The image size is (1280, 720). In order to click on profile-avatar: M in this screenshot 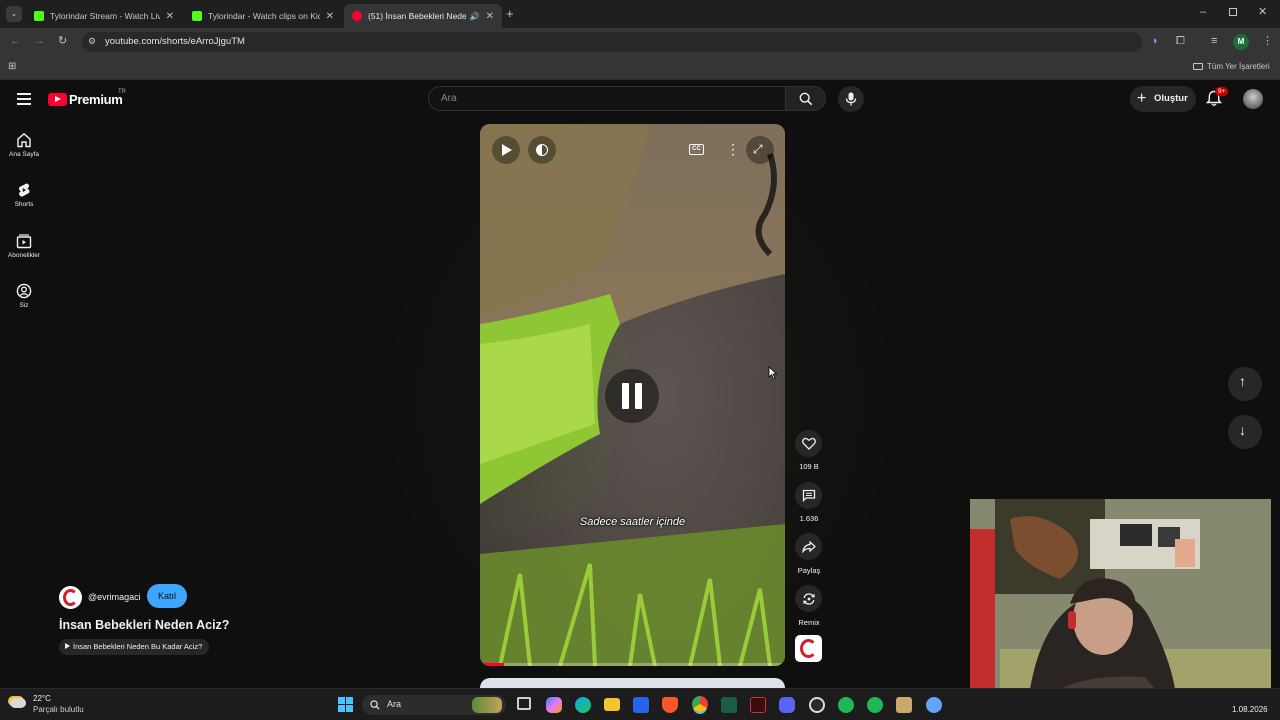, I will do `click(1241, 42)`.